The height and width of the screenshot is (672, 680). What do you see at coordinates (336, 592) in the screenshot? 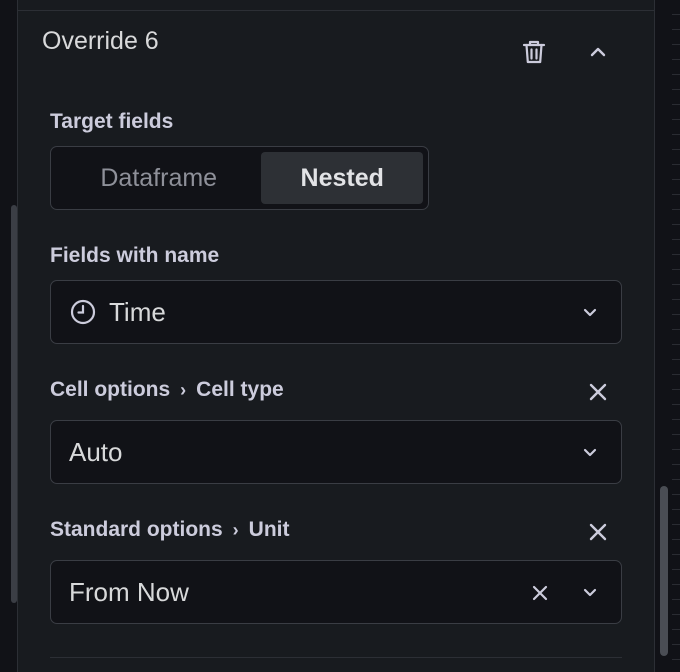
I see `unit-select: From Now` at bounding box center [336, 592].